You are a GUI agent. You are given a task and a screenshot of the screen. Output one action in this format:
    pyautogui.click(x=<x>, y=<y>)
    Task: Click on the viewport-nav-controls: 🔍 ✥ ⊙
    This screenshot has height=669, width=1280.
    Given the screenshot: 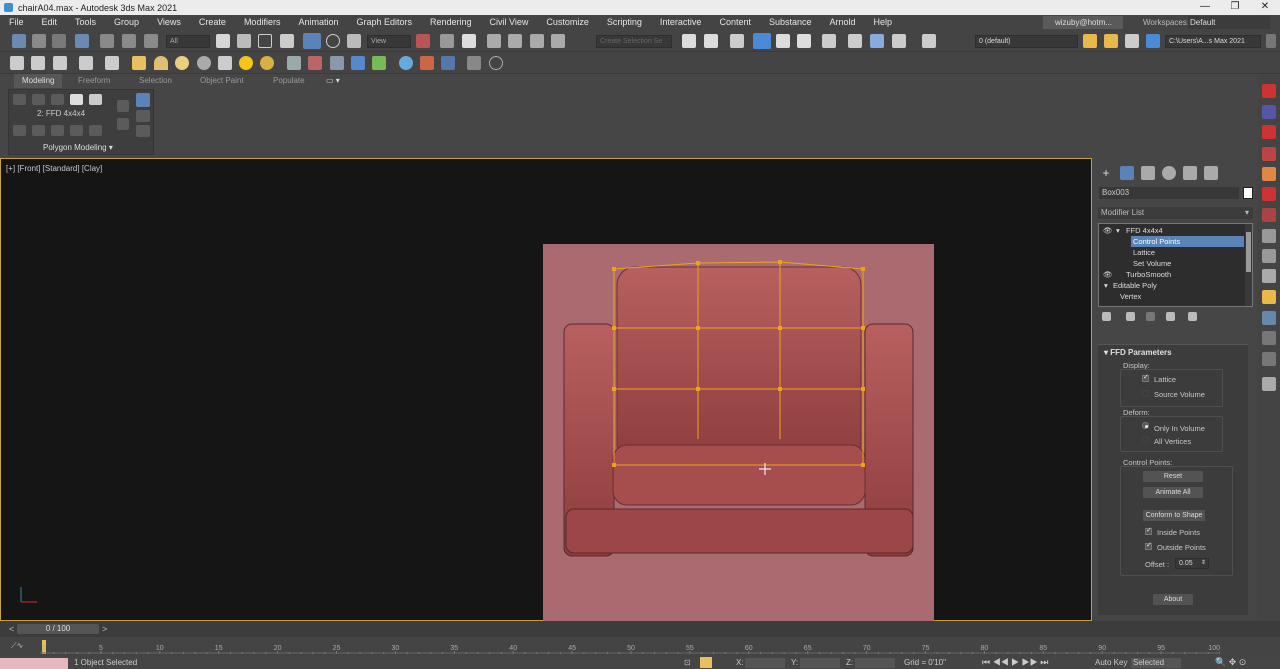 What is the action you would take?
    pyautogui.click(x=1230, y=662)
    